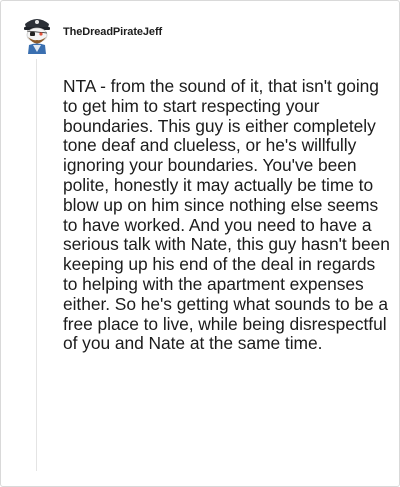 Image resolution: width=400 pixels, height=487 pixels. What do you see at coordinates (37, 34) in the screenshot?
I see `pirate-snoo-avatar-icon` at bounding box center [37, 34].